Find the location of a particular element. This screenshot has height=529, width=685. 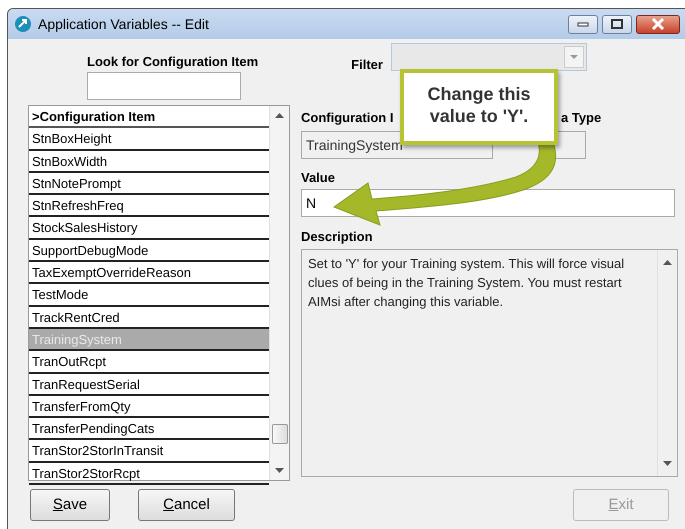

list-item: TransferFromQty is located at coordinates (149, 407).